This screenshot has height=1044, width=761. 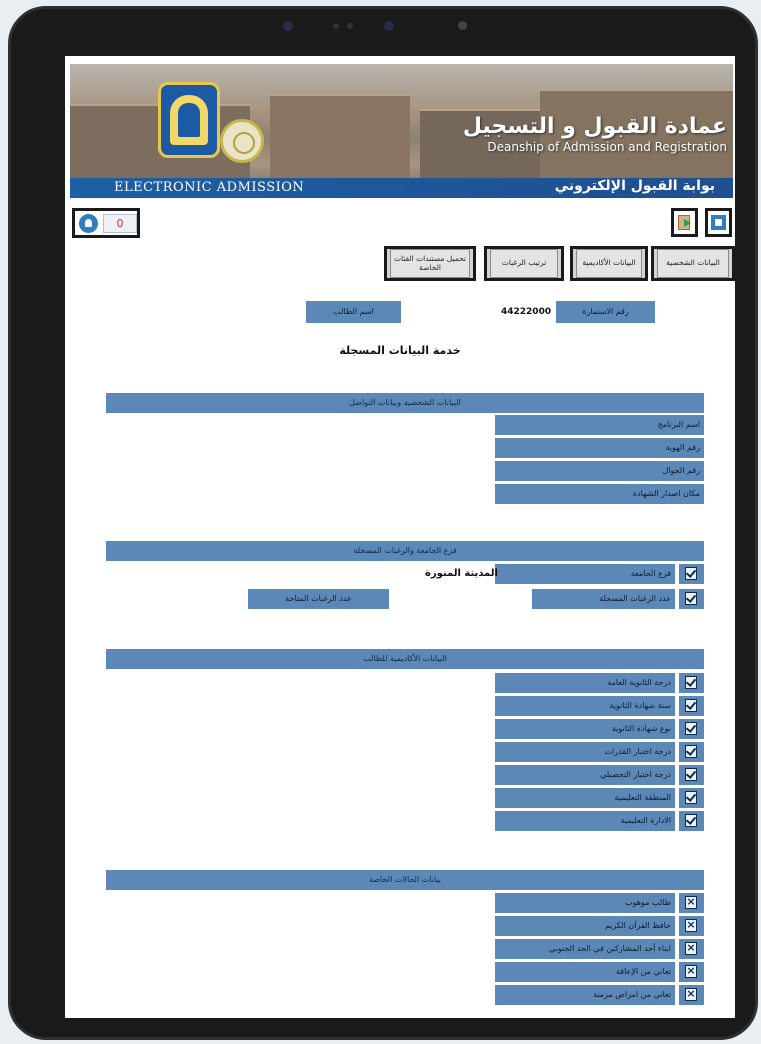 I want to click on field-chronic-illness: تعاني من امراض مزمنة, so click(x=585, y=995).